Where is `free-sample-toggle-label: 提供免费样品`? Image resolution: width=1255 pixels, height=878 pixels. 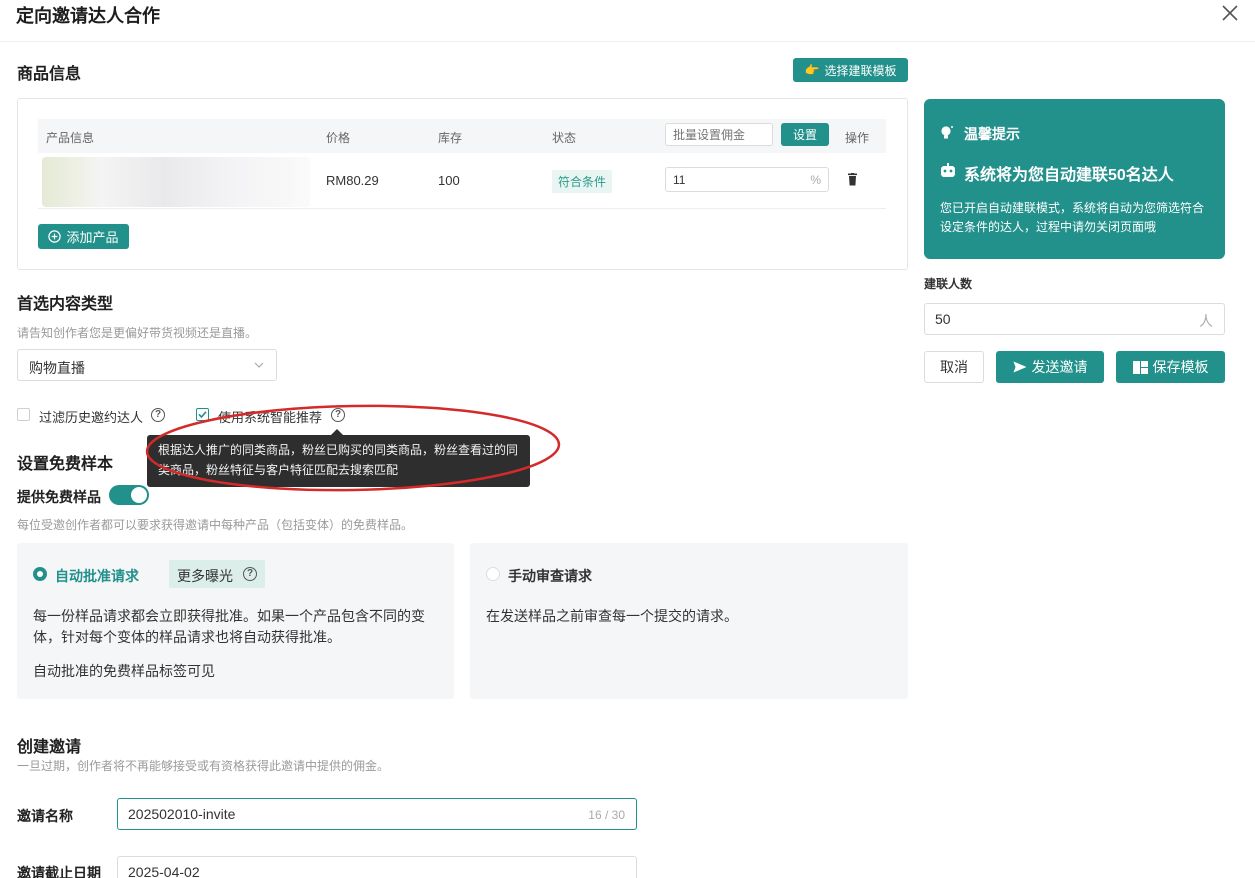
free-sample-toggle-label: 提供免费样品 is located at coordinates (59, 497).